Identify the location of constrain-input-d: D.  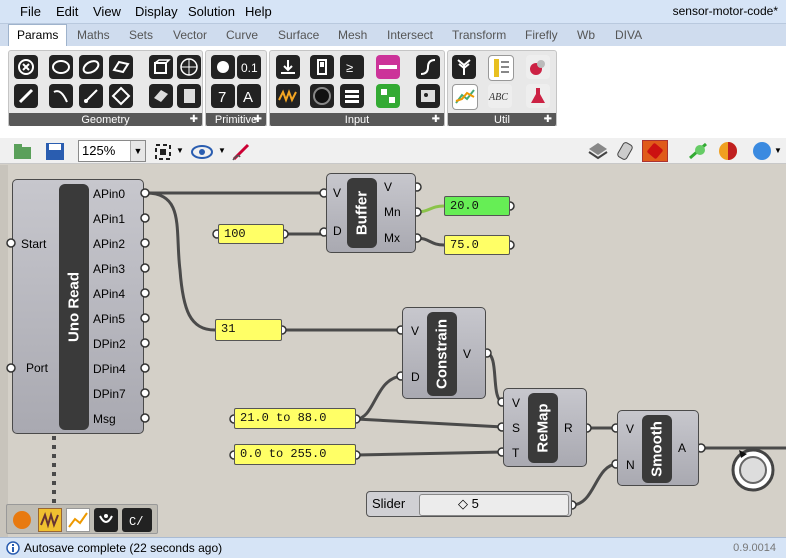
(415, 377).